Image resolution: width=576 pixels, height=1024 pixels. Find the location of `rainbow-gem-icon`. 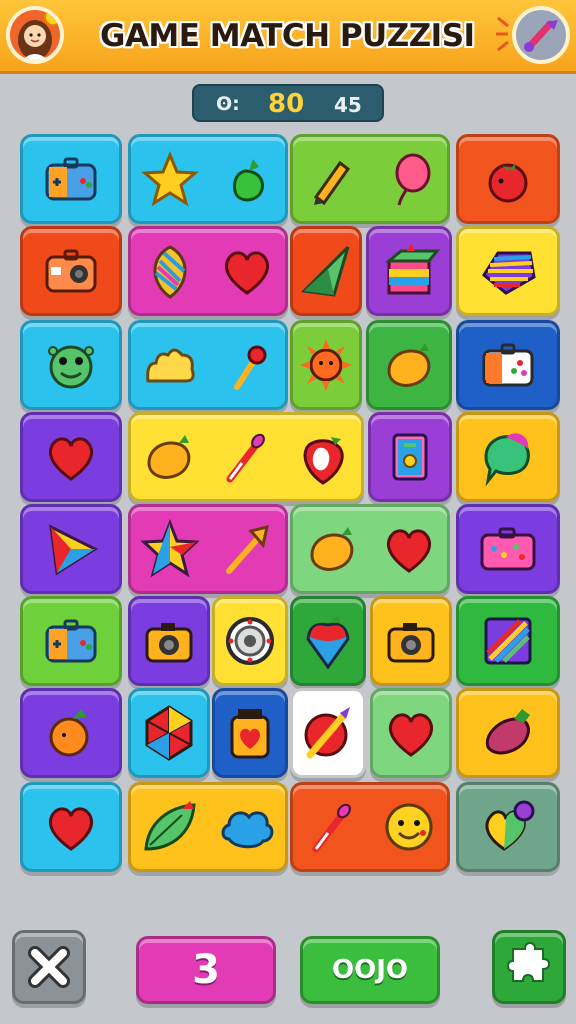

rainbow-gem-icon is located at coordinates (508, 271).